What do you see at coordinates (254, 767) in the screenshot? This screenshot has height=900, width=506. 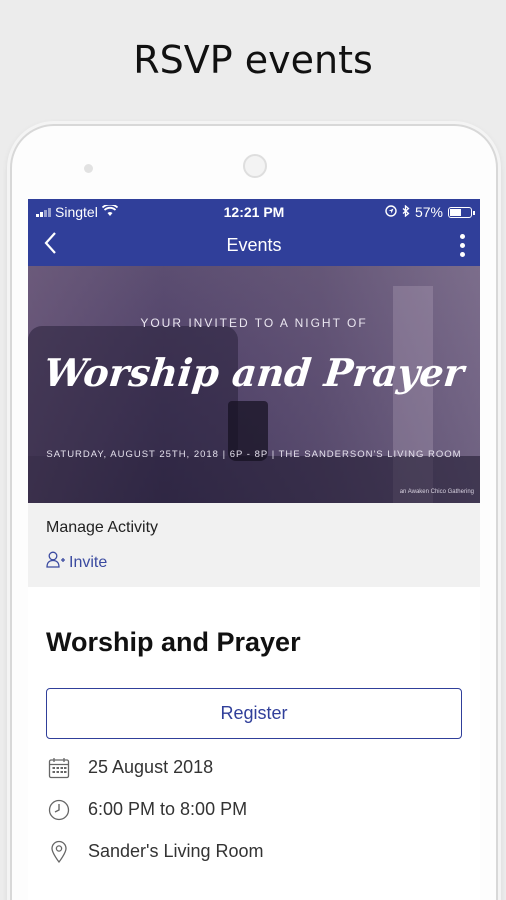 I see `event-date-row: 25 August 2018` at bounding box center [254, 767].